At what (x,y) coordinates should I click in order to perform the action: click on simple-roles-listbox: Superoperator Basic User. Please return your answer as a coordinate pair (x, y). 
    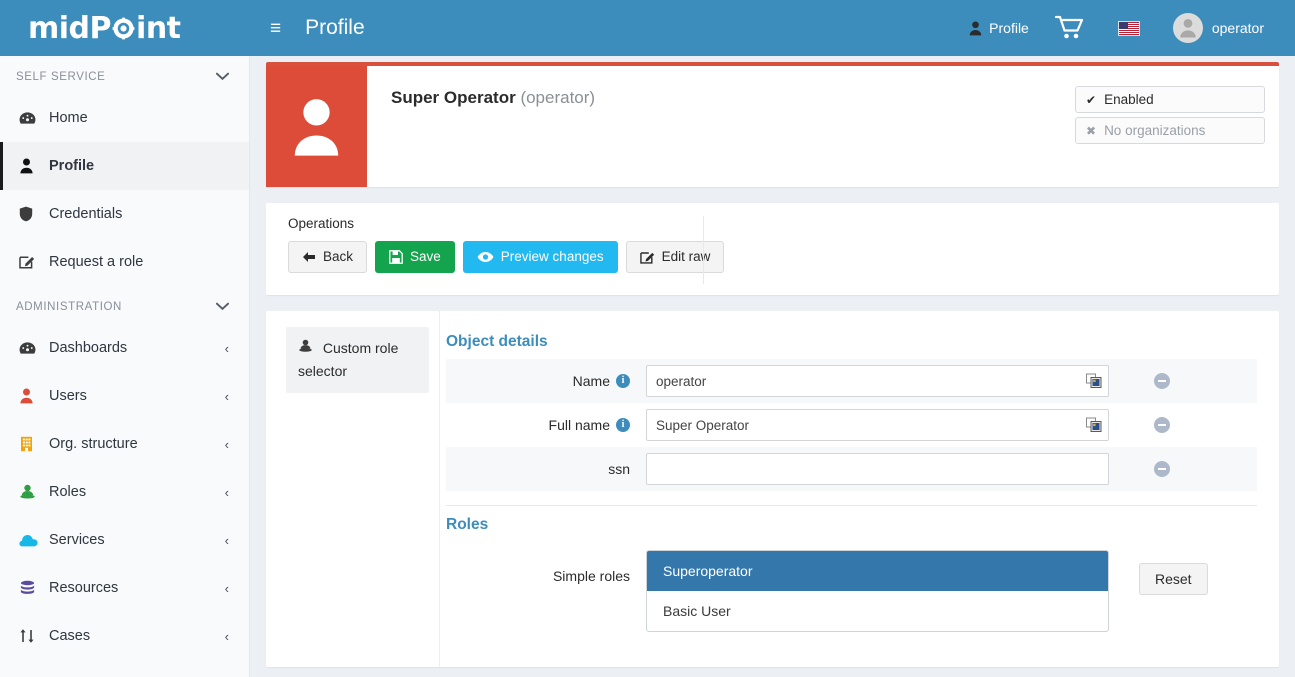
    Looking at the image, I should click on (877, 591).